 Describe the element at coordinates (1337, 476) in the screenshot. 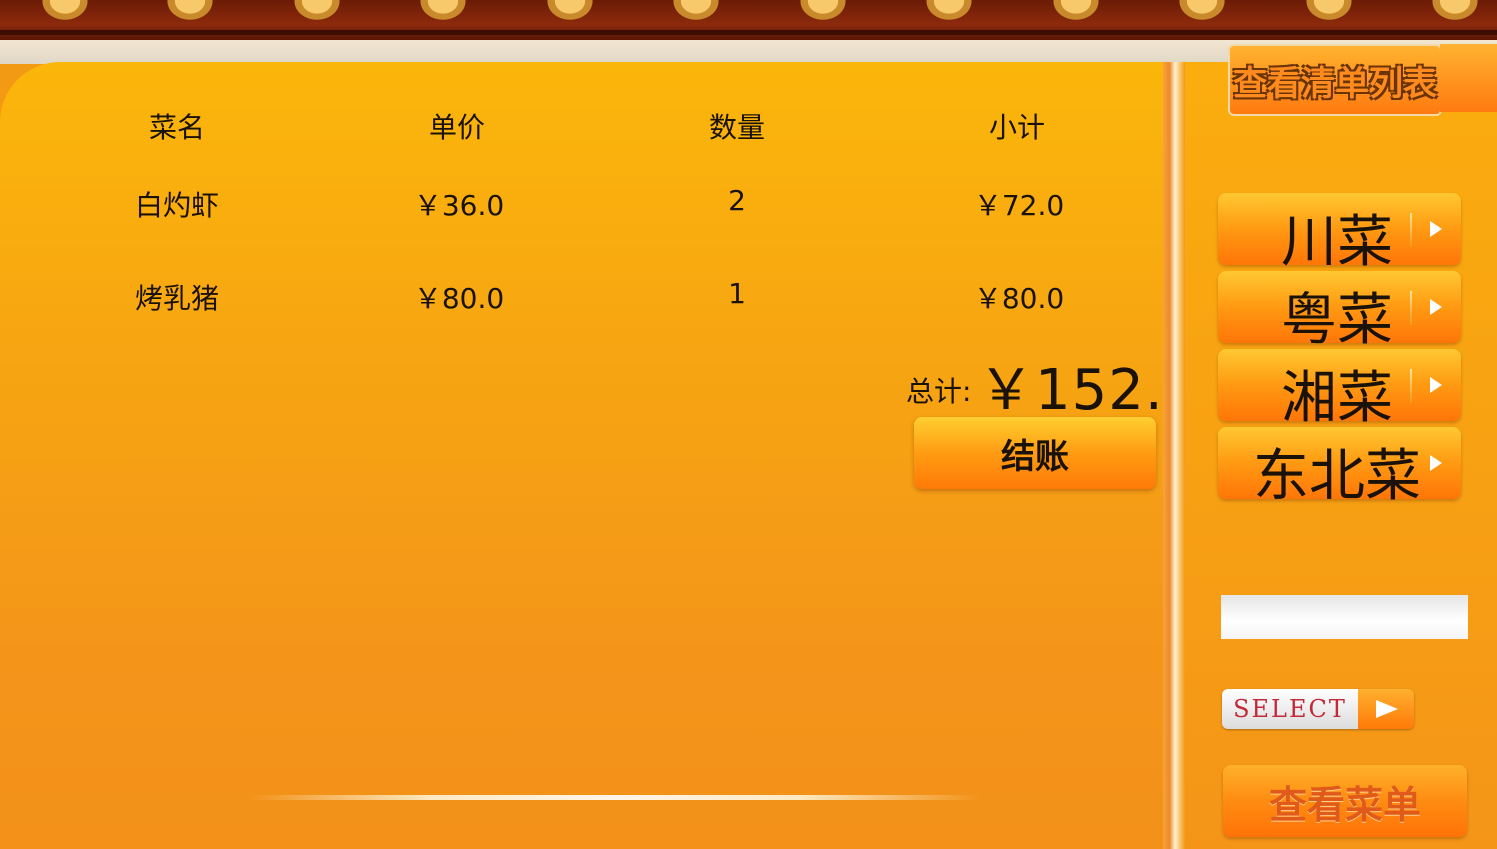

I see `category-label: 东北菜` at that location.